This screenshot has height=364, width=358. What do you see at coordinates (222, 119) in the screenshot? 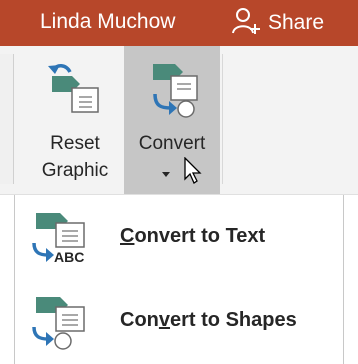
I see `ribbon-separator` at bounding box center [222, 119].